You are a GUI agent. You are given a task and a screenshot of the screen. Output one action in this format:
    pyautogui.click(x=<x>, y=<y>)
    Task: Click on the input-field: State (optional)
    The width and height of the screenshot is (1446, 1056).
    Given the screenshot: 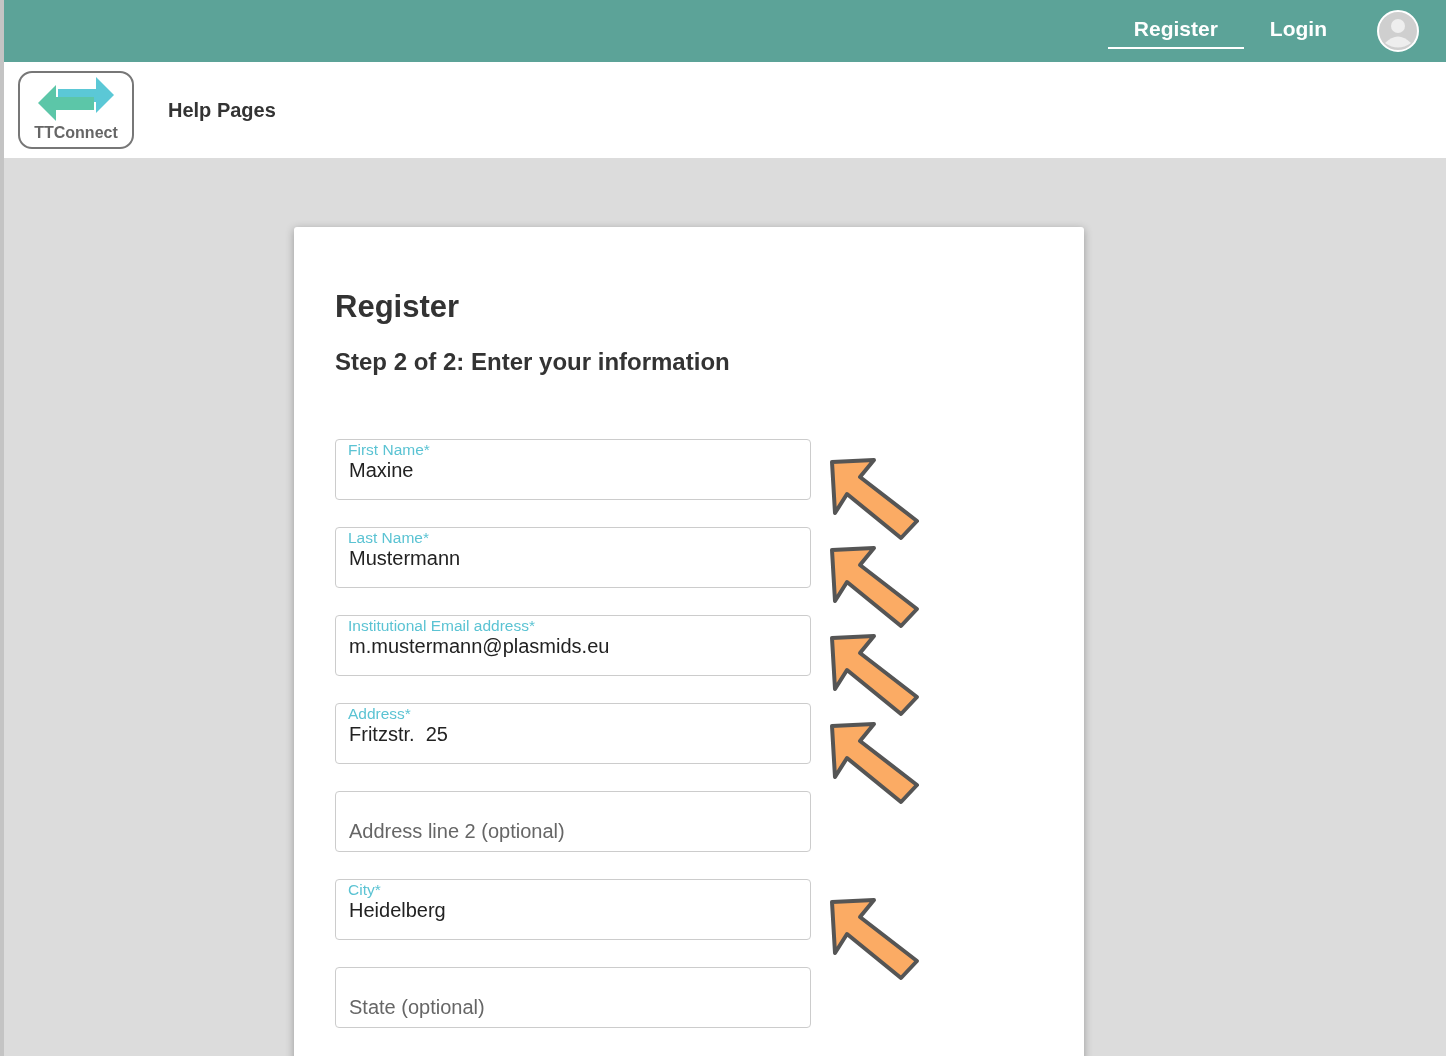 What is the action you would take?
    pyautogui.click(x=573, y=997)
    